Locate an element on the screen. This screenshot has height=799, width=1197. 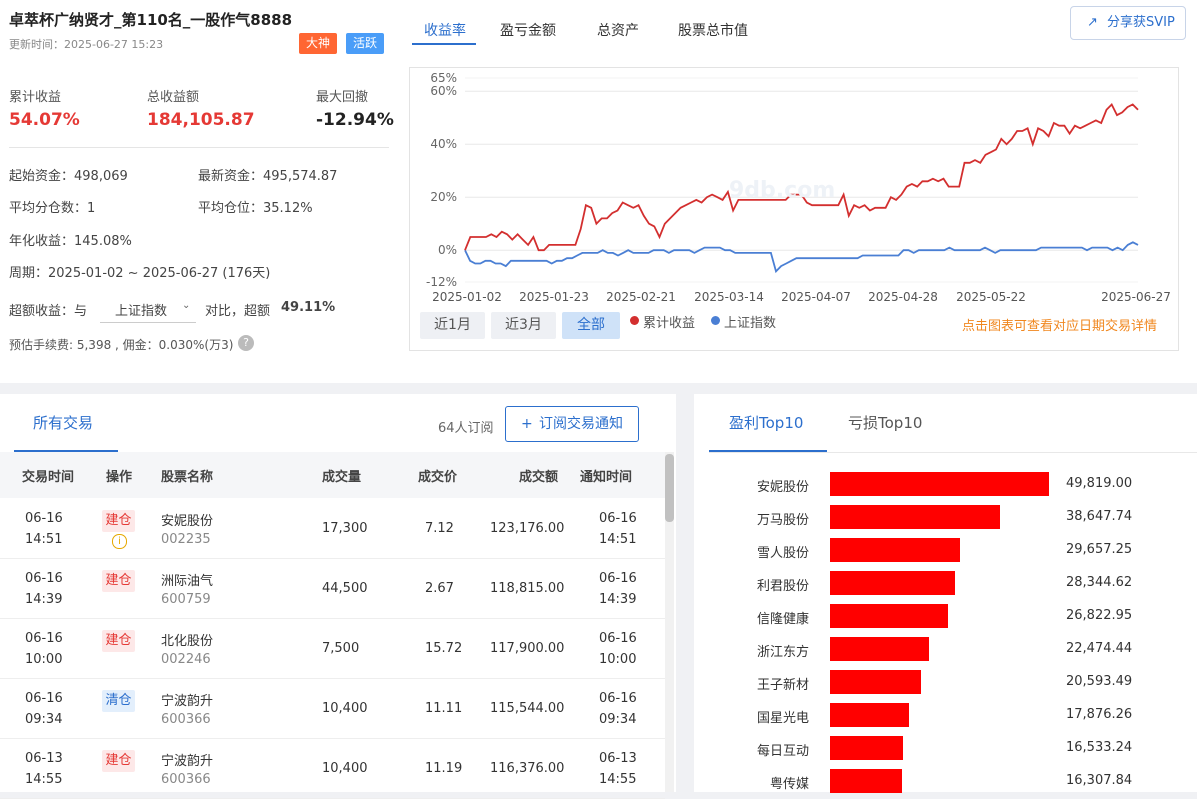
top10-stock-name: 王子新材 is located at coordinates (782, 685).